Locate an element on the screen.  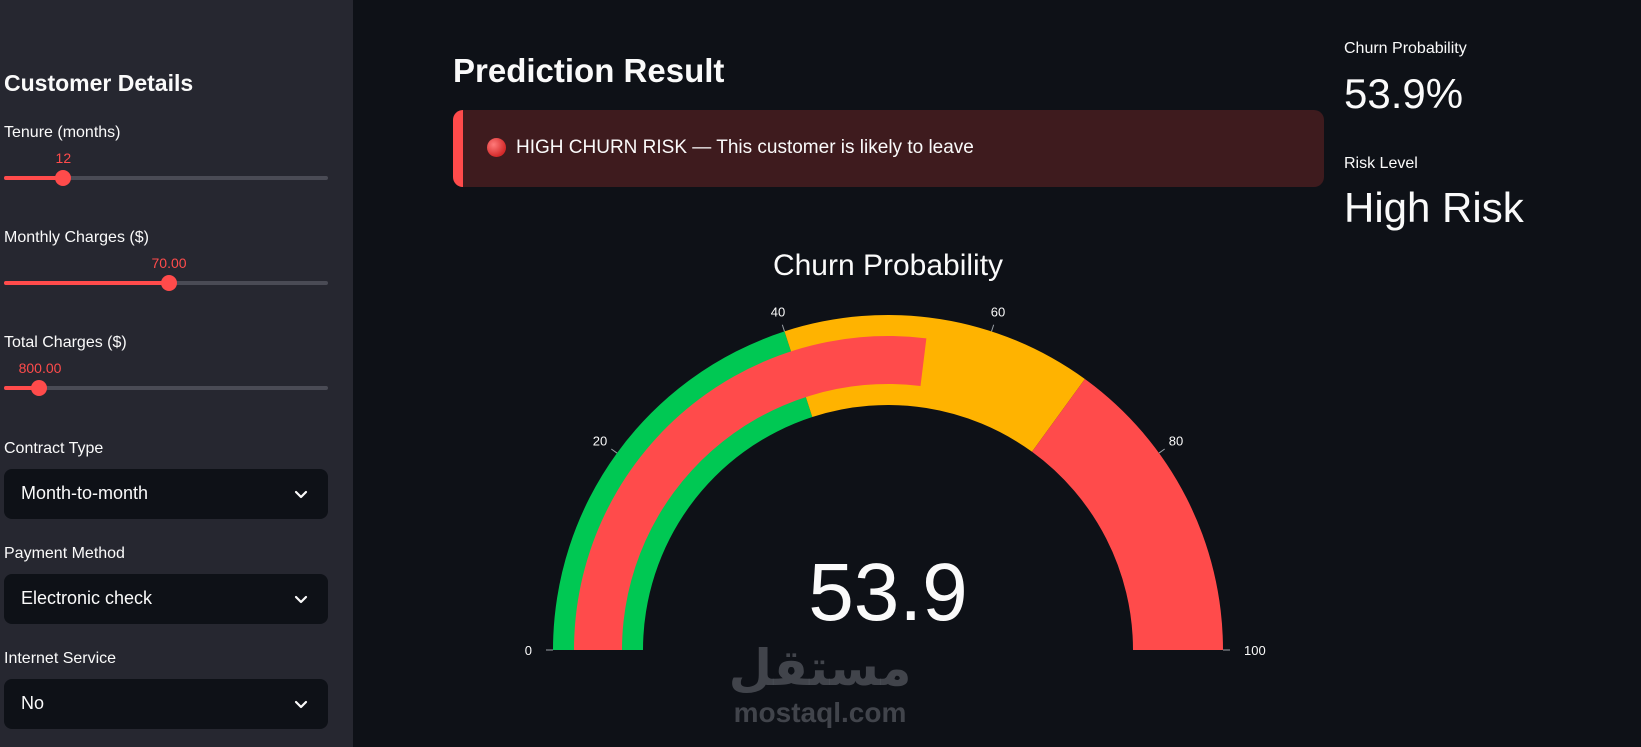
monthly-charges-slider: 70.00 is located at coordinates (166, 275).